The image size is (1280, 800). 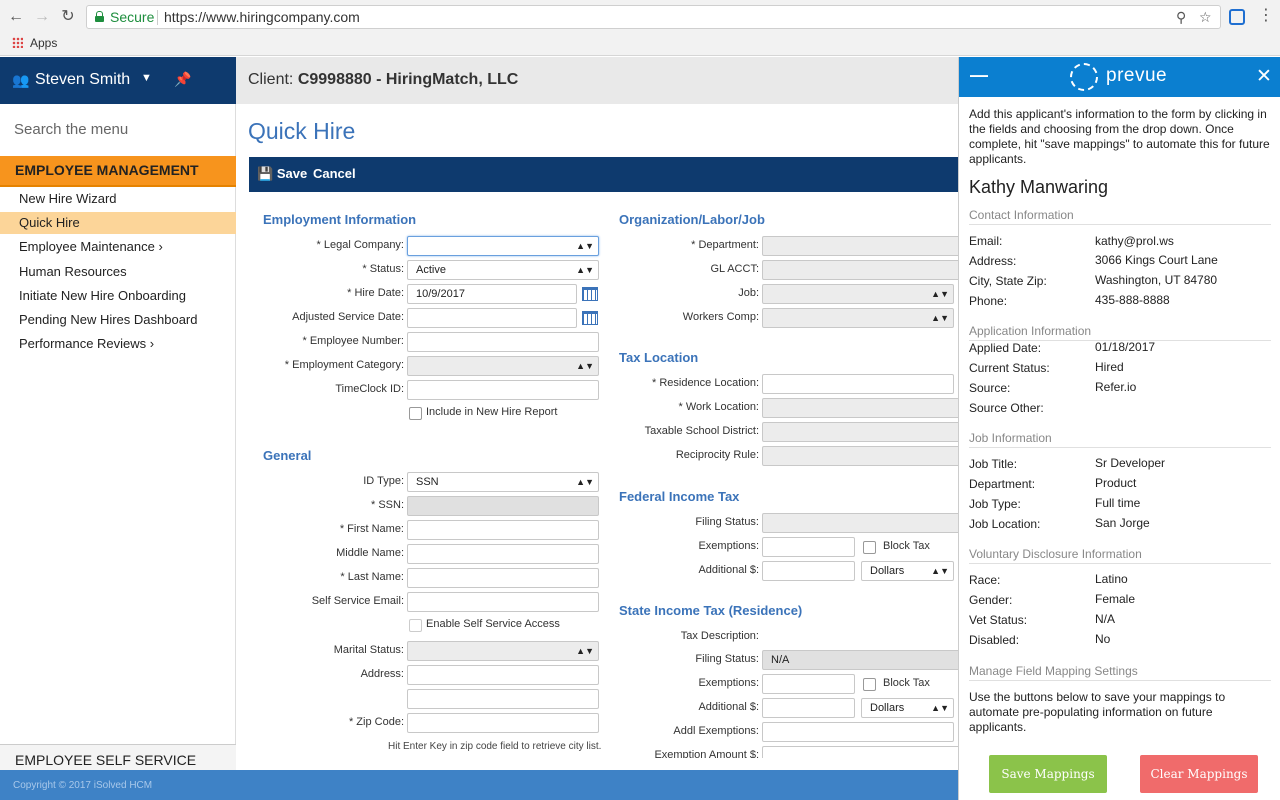 I want to click on minimize-icon: —, so click(x=979, y=75).